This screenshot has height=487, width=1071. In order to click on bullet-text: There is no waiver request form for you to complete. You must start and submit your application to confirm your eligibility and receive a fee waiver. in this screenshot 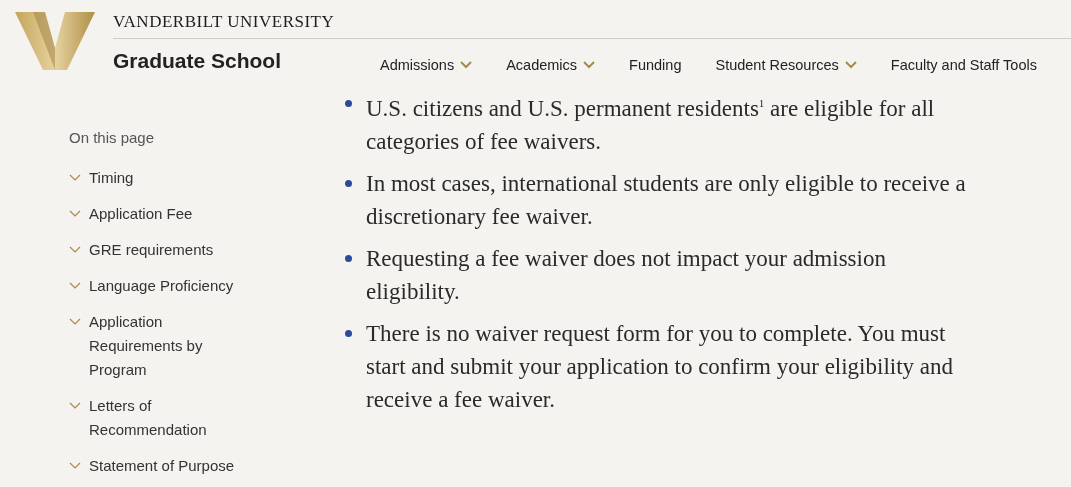, I will do `click(660, 366)`.